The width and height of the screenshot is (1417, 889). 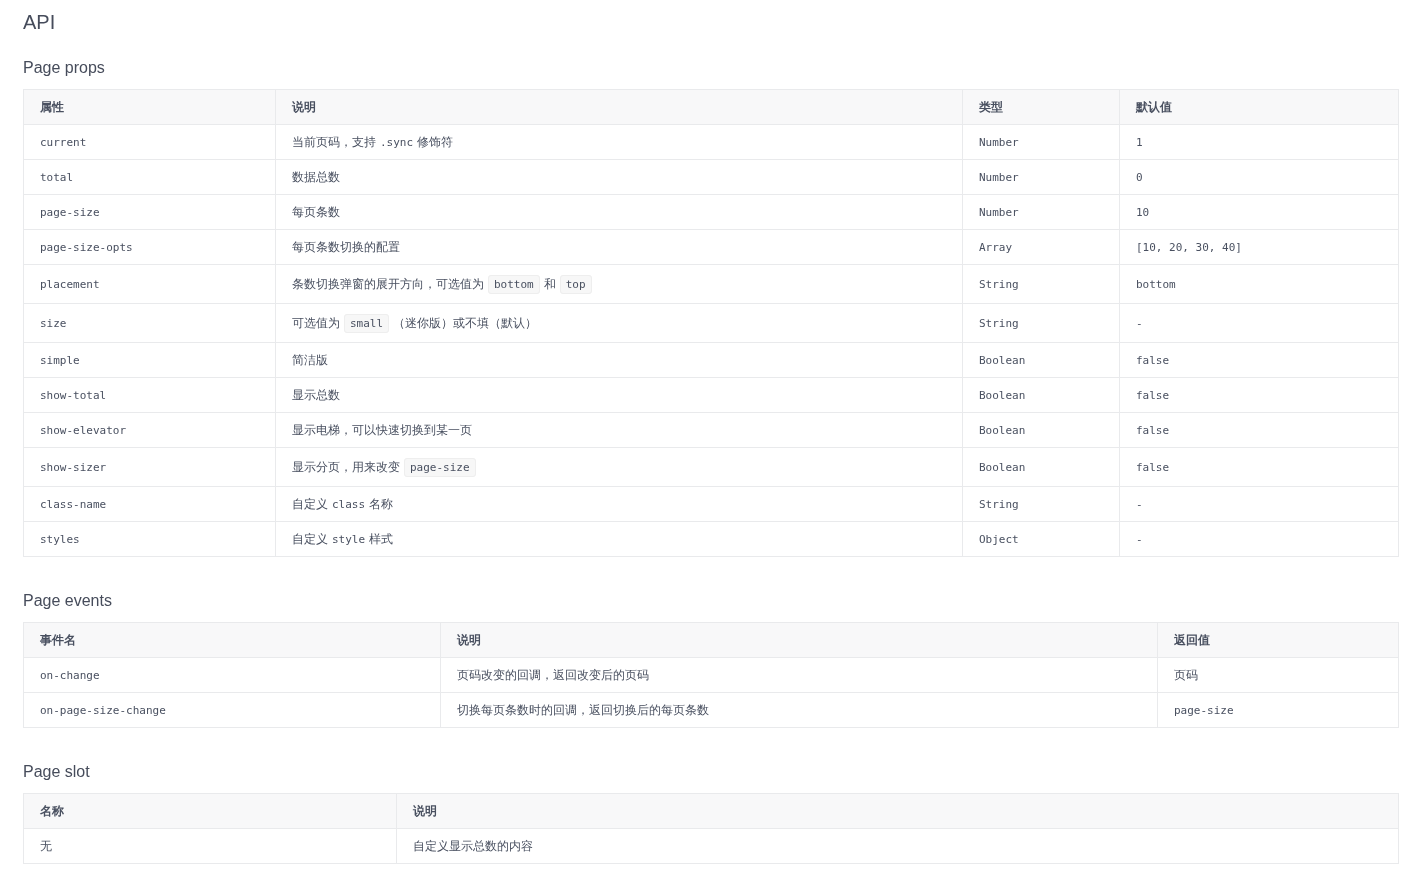 What do you see at coordinates (1259, 107) in the screenshot?
I see `column-header: 默认值` at bounding box center [1259, 107].